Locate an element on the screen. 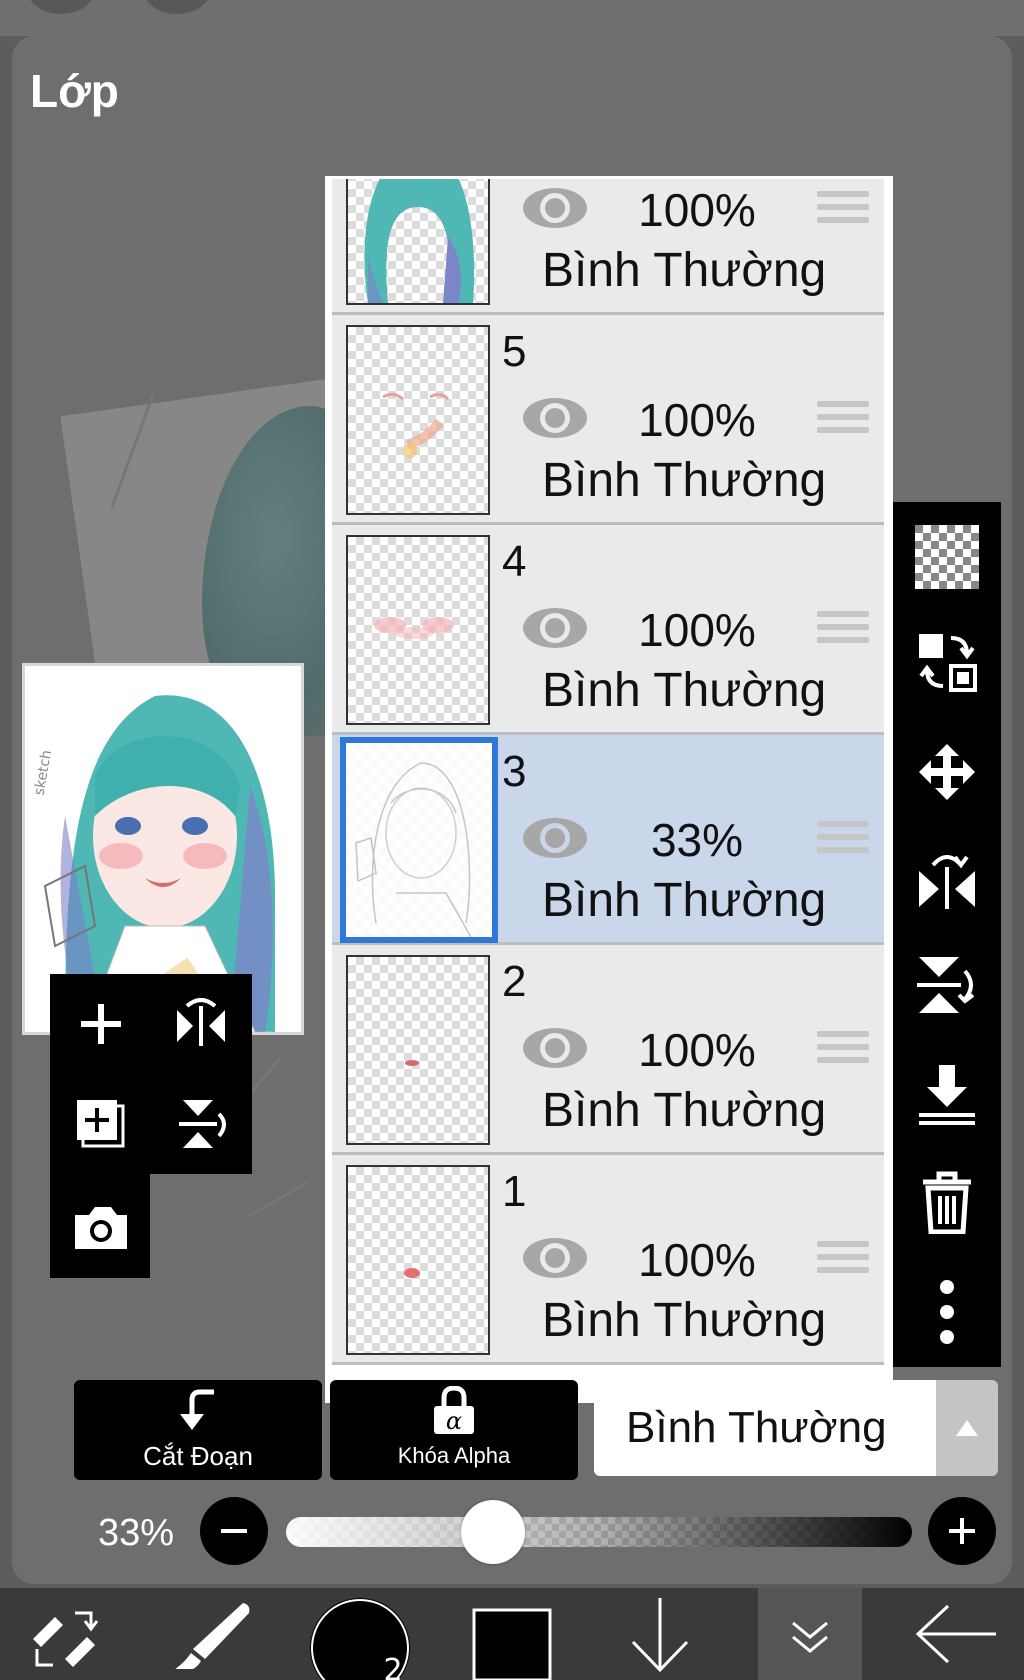 The height and width of the screenshot is (1680, 1024). flip-vertical-button is located at coordinates (947, 985).